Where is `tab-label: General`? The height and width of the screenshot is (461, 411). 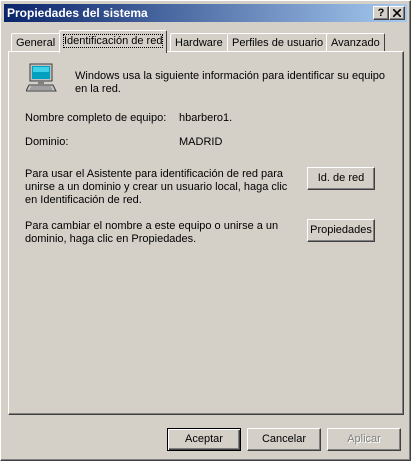 tab-label: General is located at coordinates (36, 43).